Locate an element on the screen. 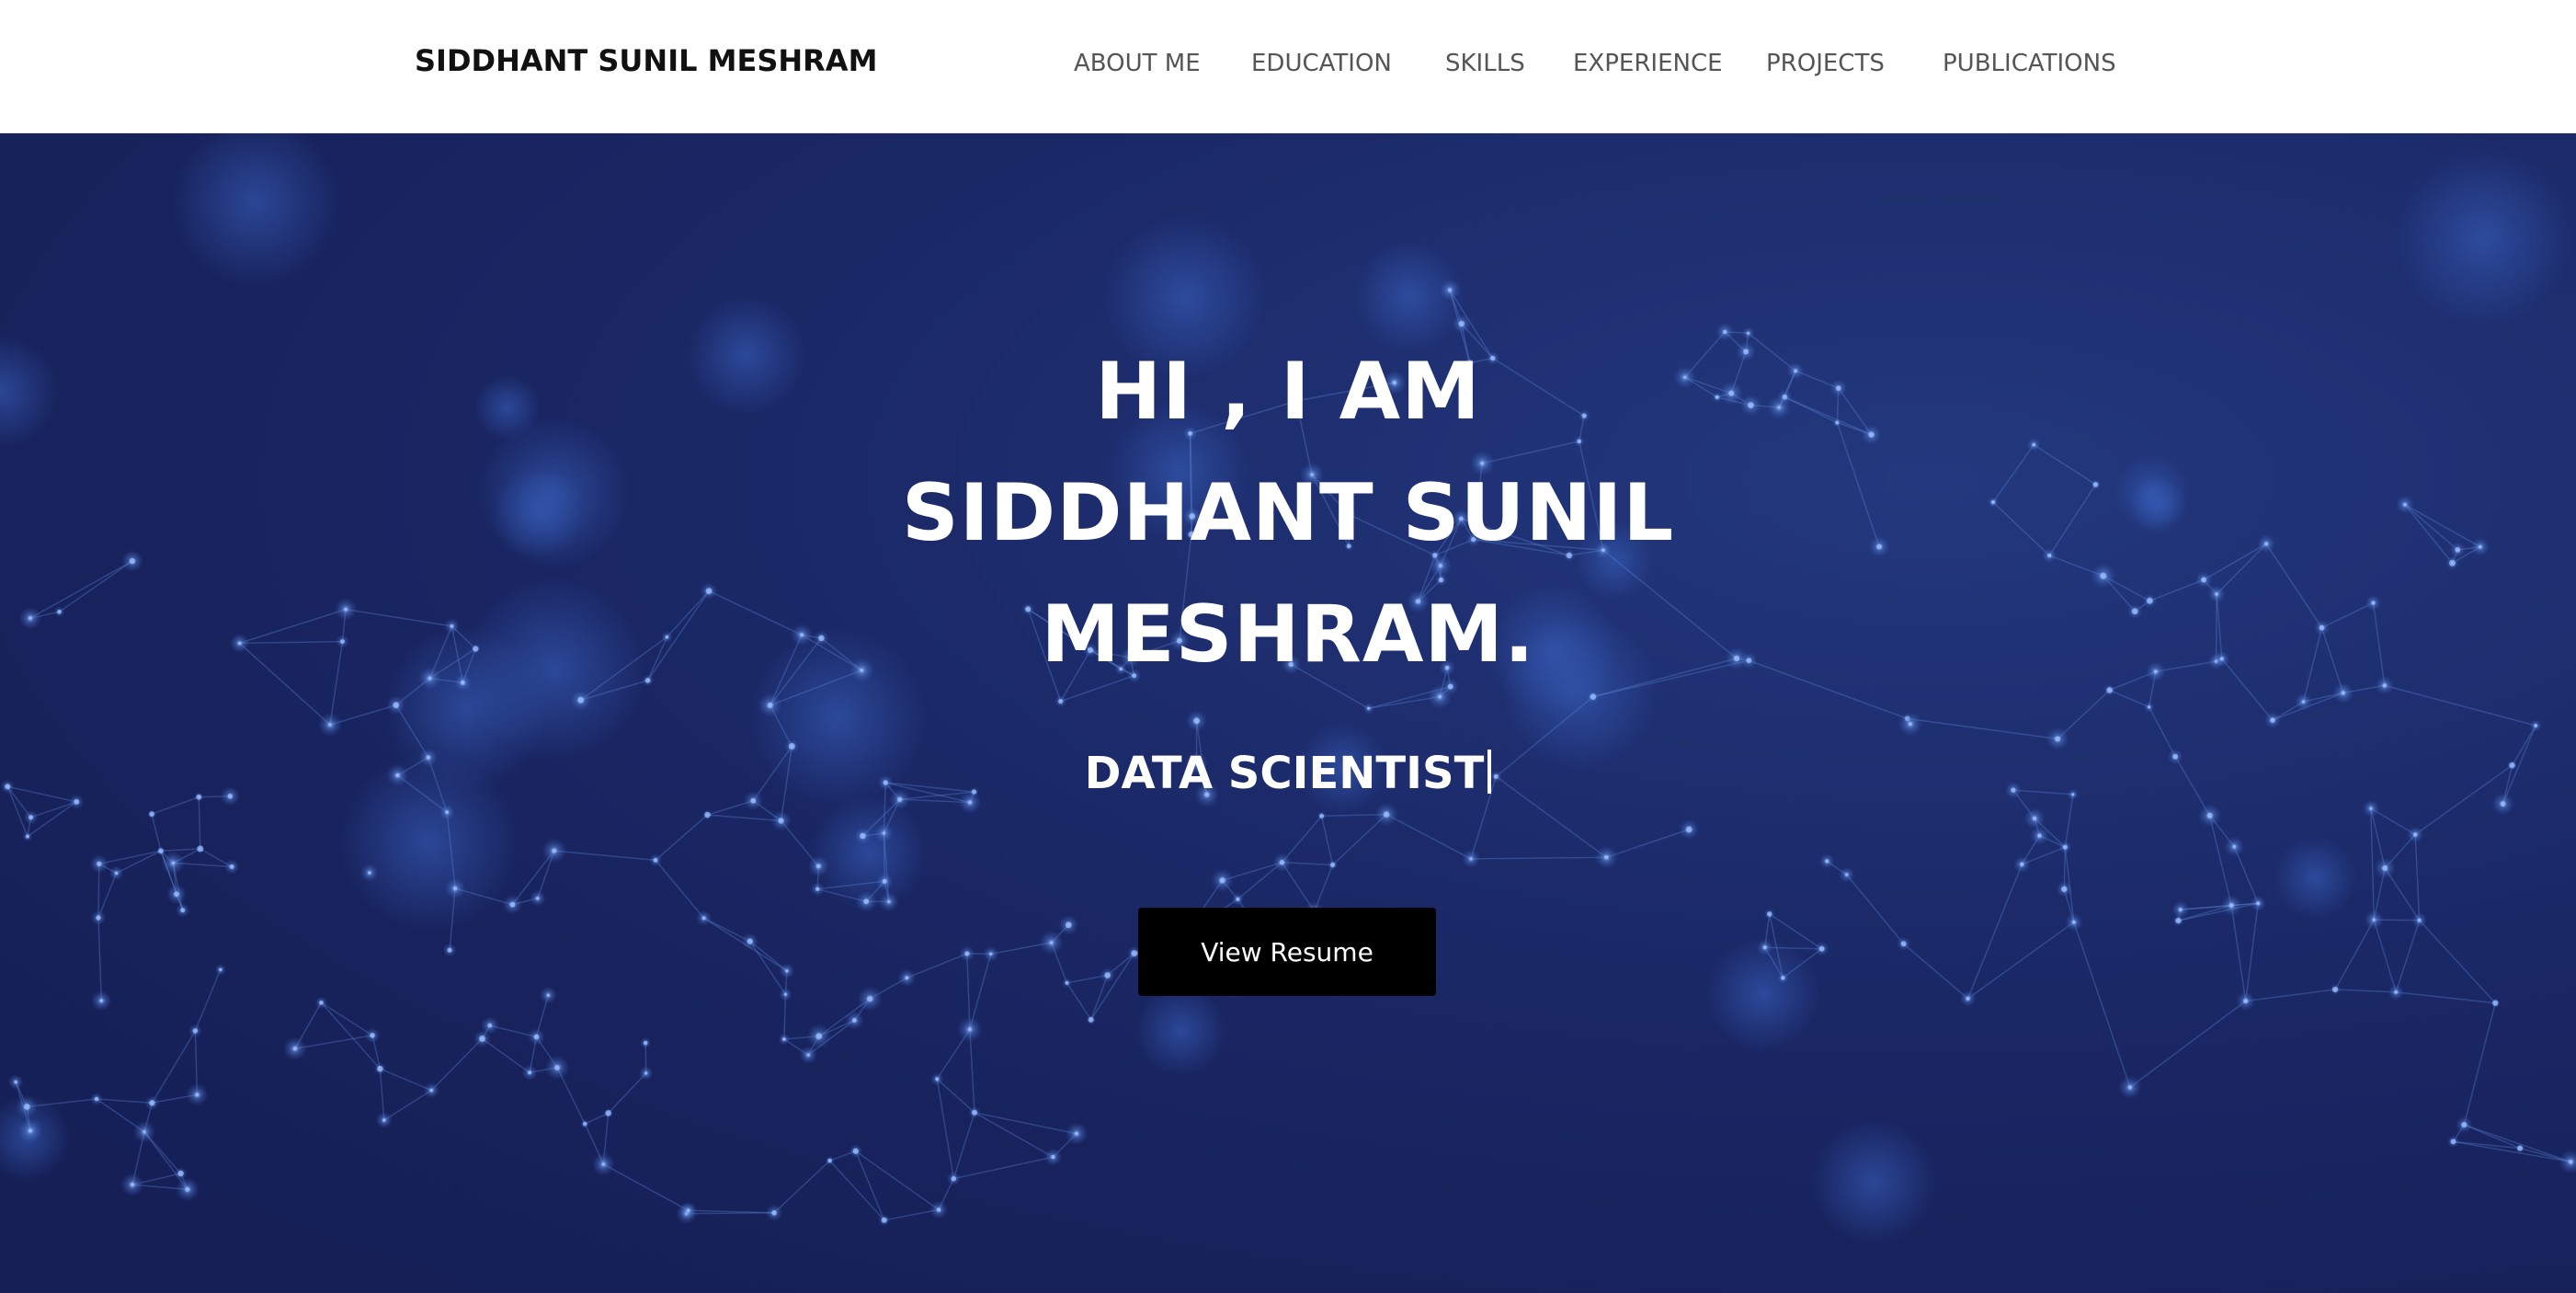  nav-item-skills: SKILLS is located at coordinates (1485, 63).